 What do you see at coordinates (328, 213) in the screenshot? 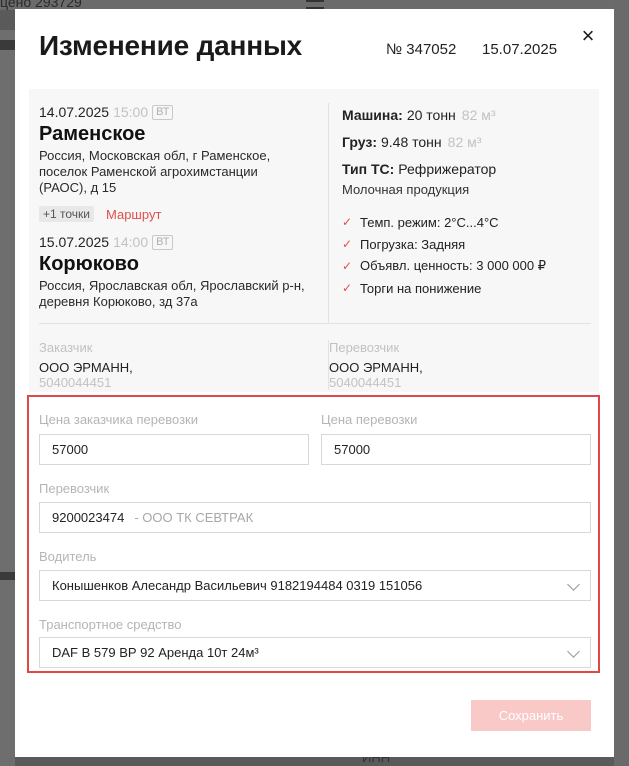
I see `info-divider-vertical` at bounding box center [328, 213].